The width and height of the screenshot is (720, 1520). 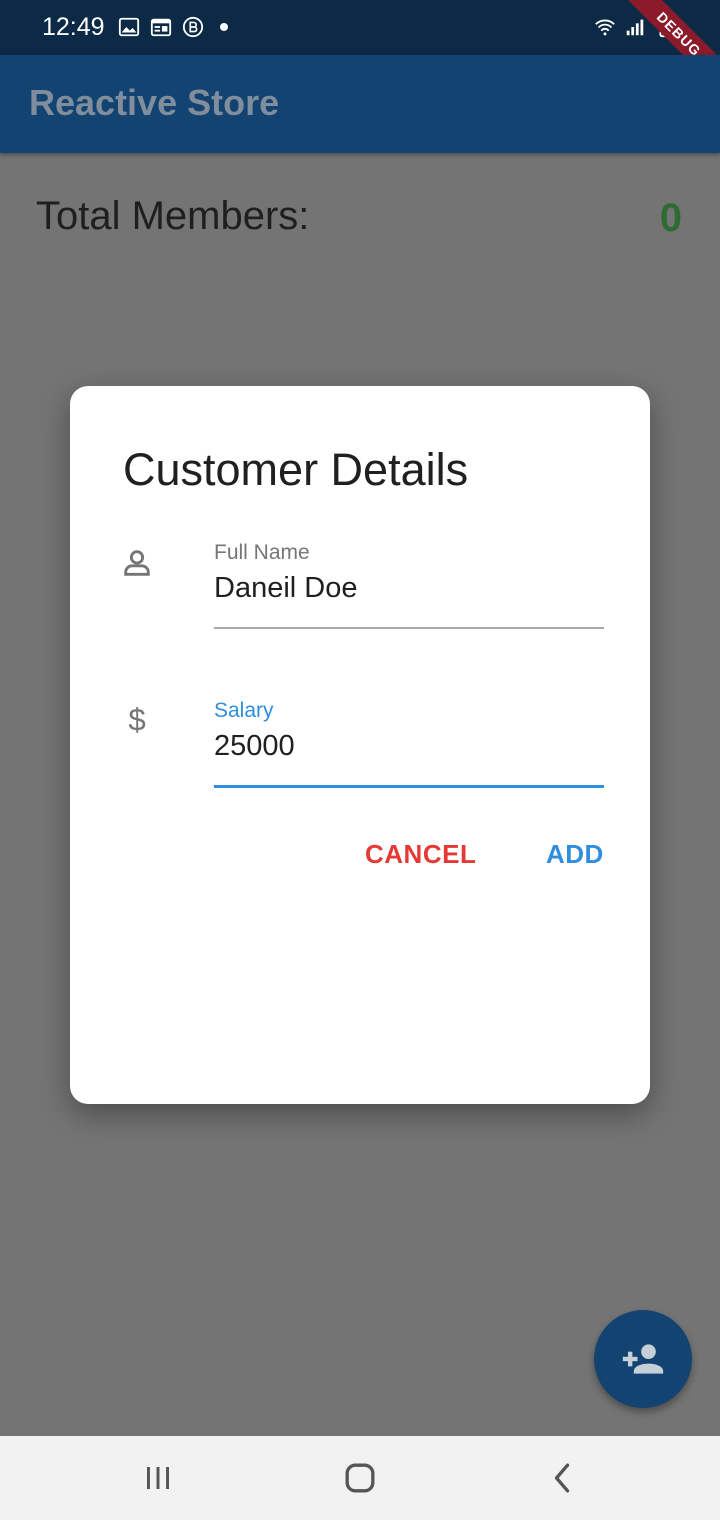 I want to click on total-members-count: 0, so click(x=670, y=218).